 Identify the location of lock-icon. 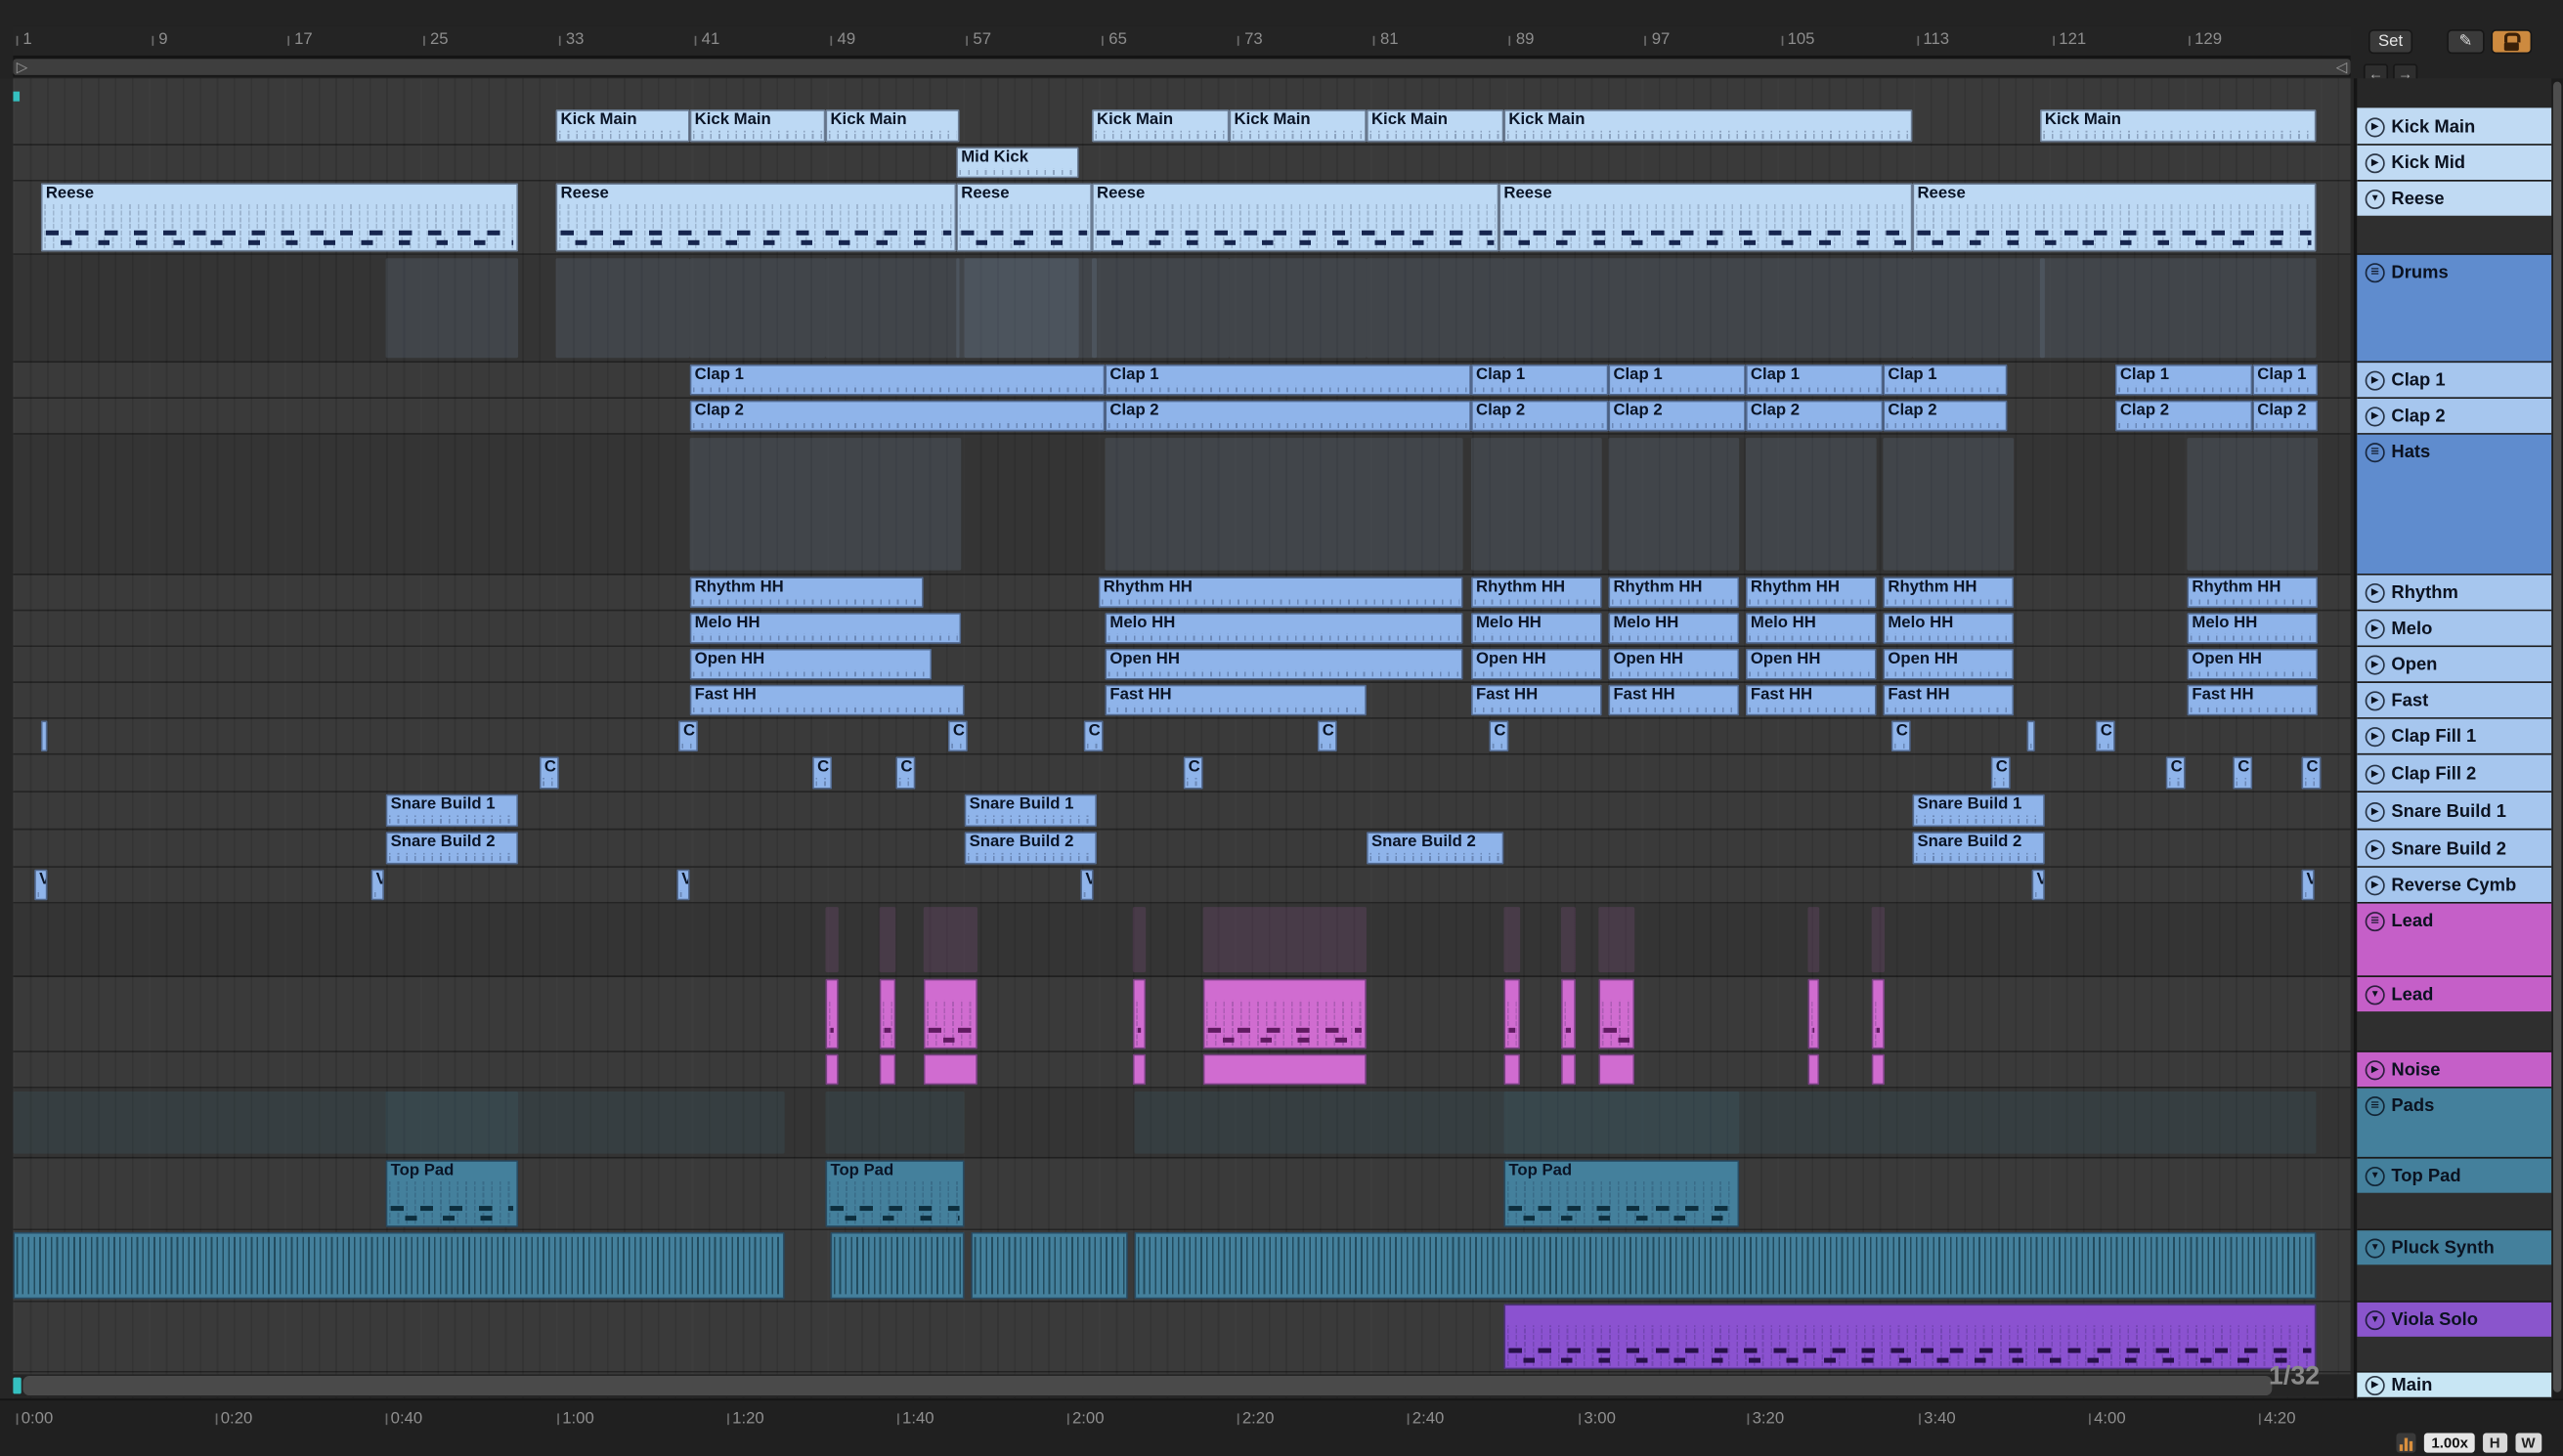
(2512, 42).